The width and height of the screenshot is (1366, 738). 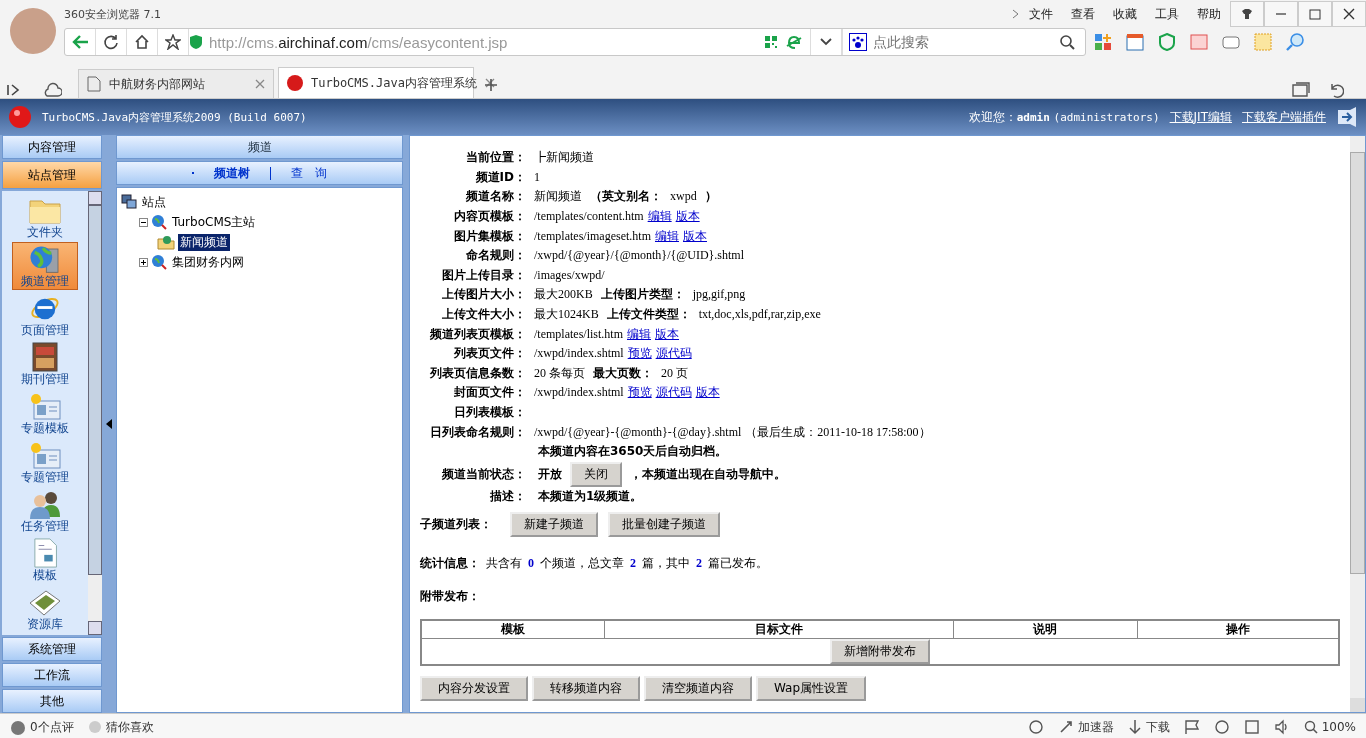 I want to click on note-text: 本频道为1级频道。, so click(x=590, y=496).